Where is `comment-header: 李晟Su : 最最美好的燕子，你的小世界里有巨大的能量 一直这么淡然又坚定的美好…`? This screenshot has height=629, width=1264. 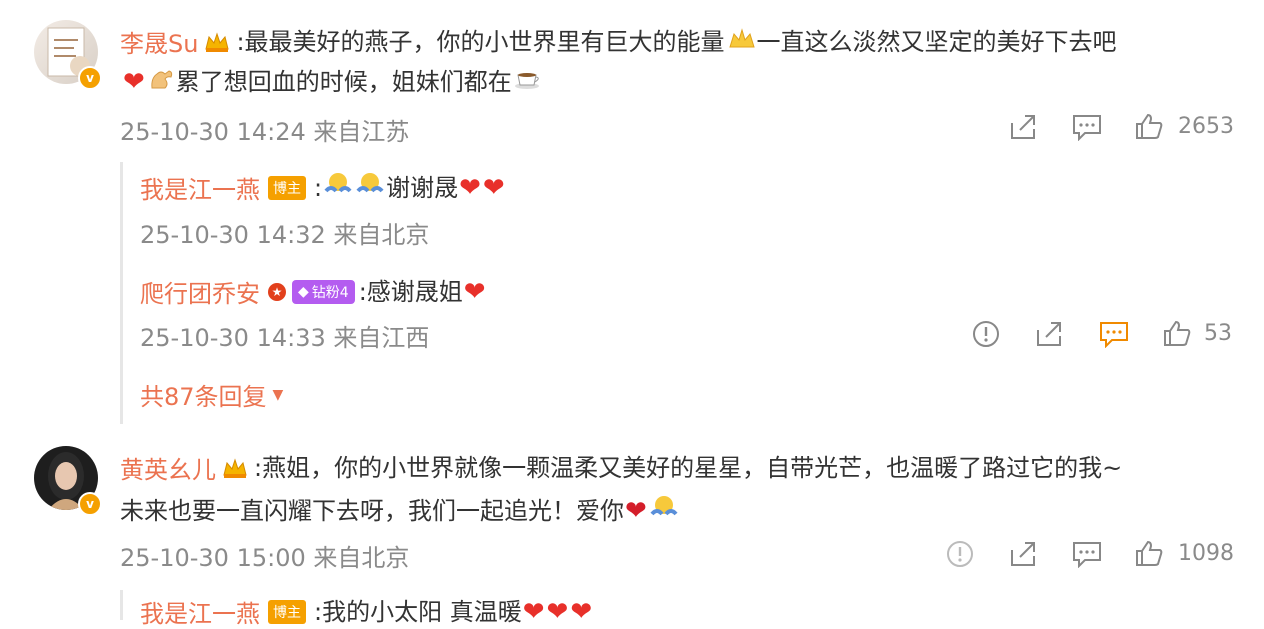
comment-header: 李晟Su : 最最美好的燕子，你的小世界里有巨大的能量 一直这么淡然又坚定的美好… is located at coordinates (618, 41).